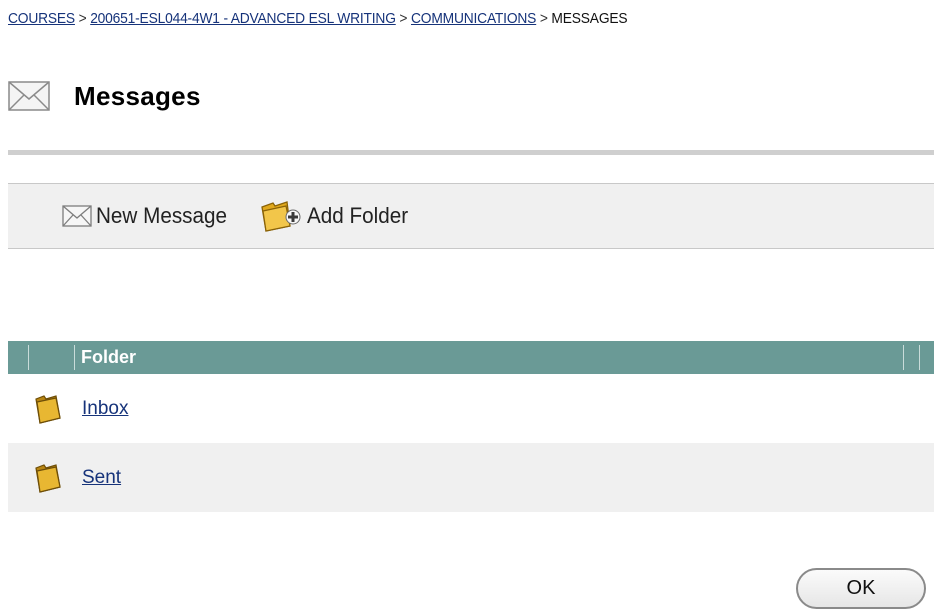  I want to click on action-bar: New Message Add Folder, so click(471, 216).